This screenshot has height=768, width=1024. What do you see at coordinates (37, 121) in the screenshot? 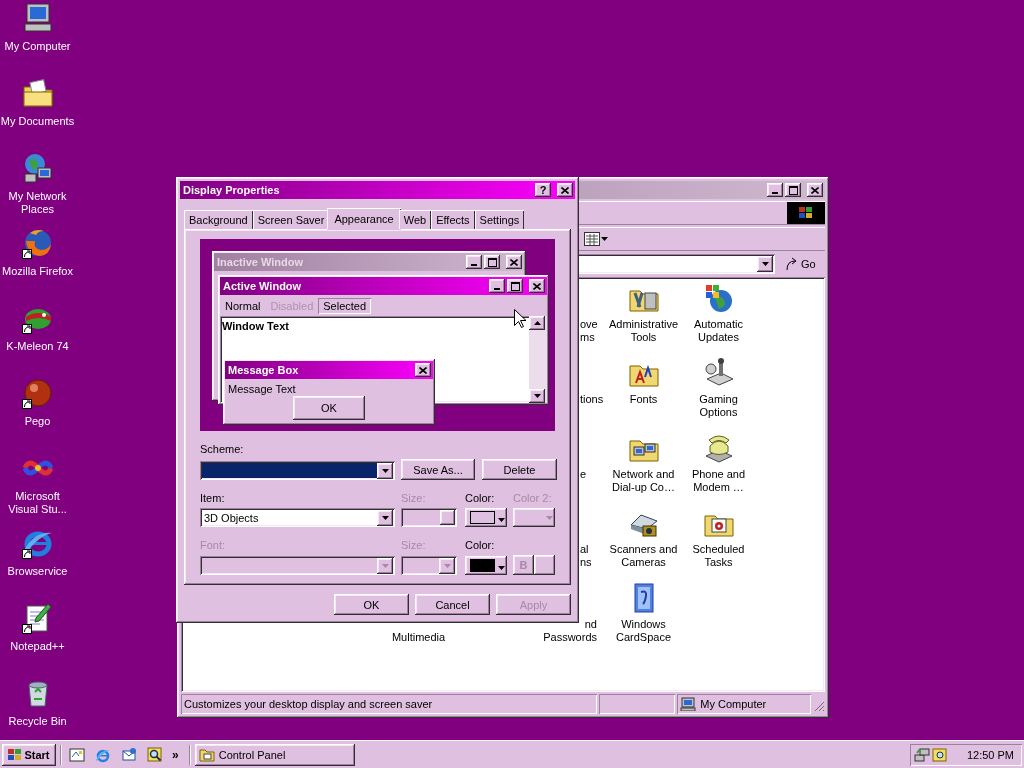
I see `desktop-icon-label: My Documents` at bounding box center [37, 121].